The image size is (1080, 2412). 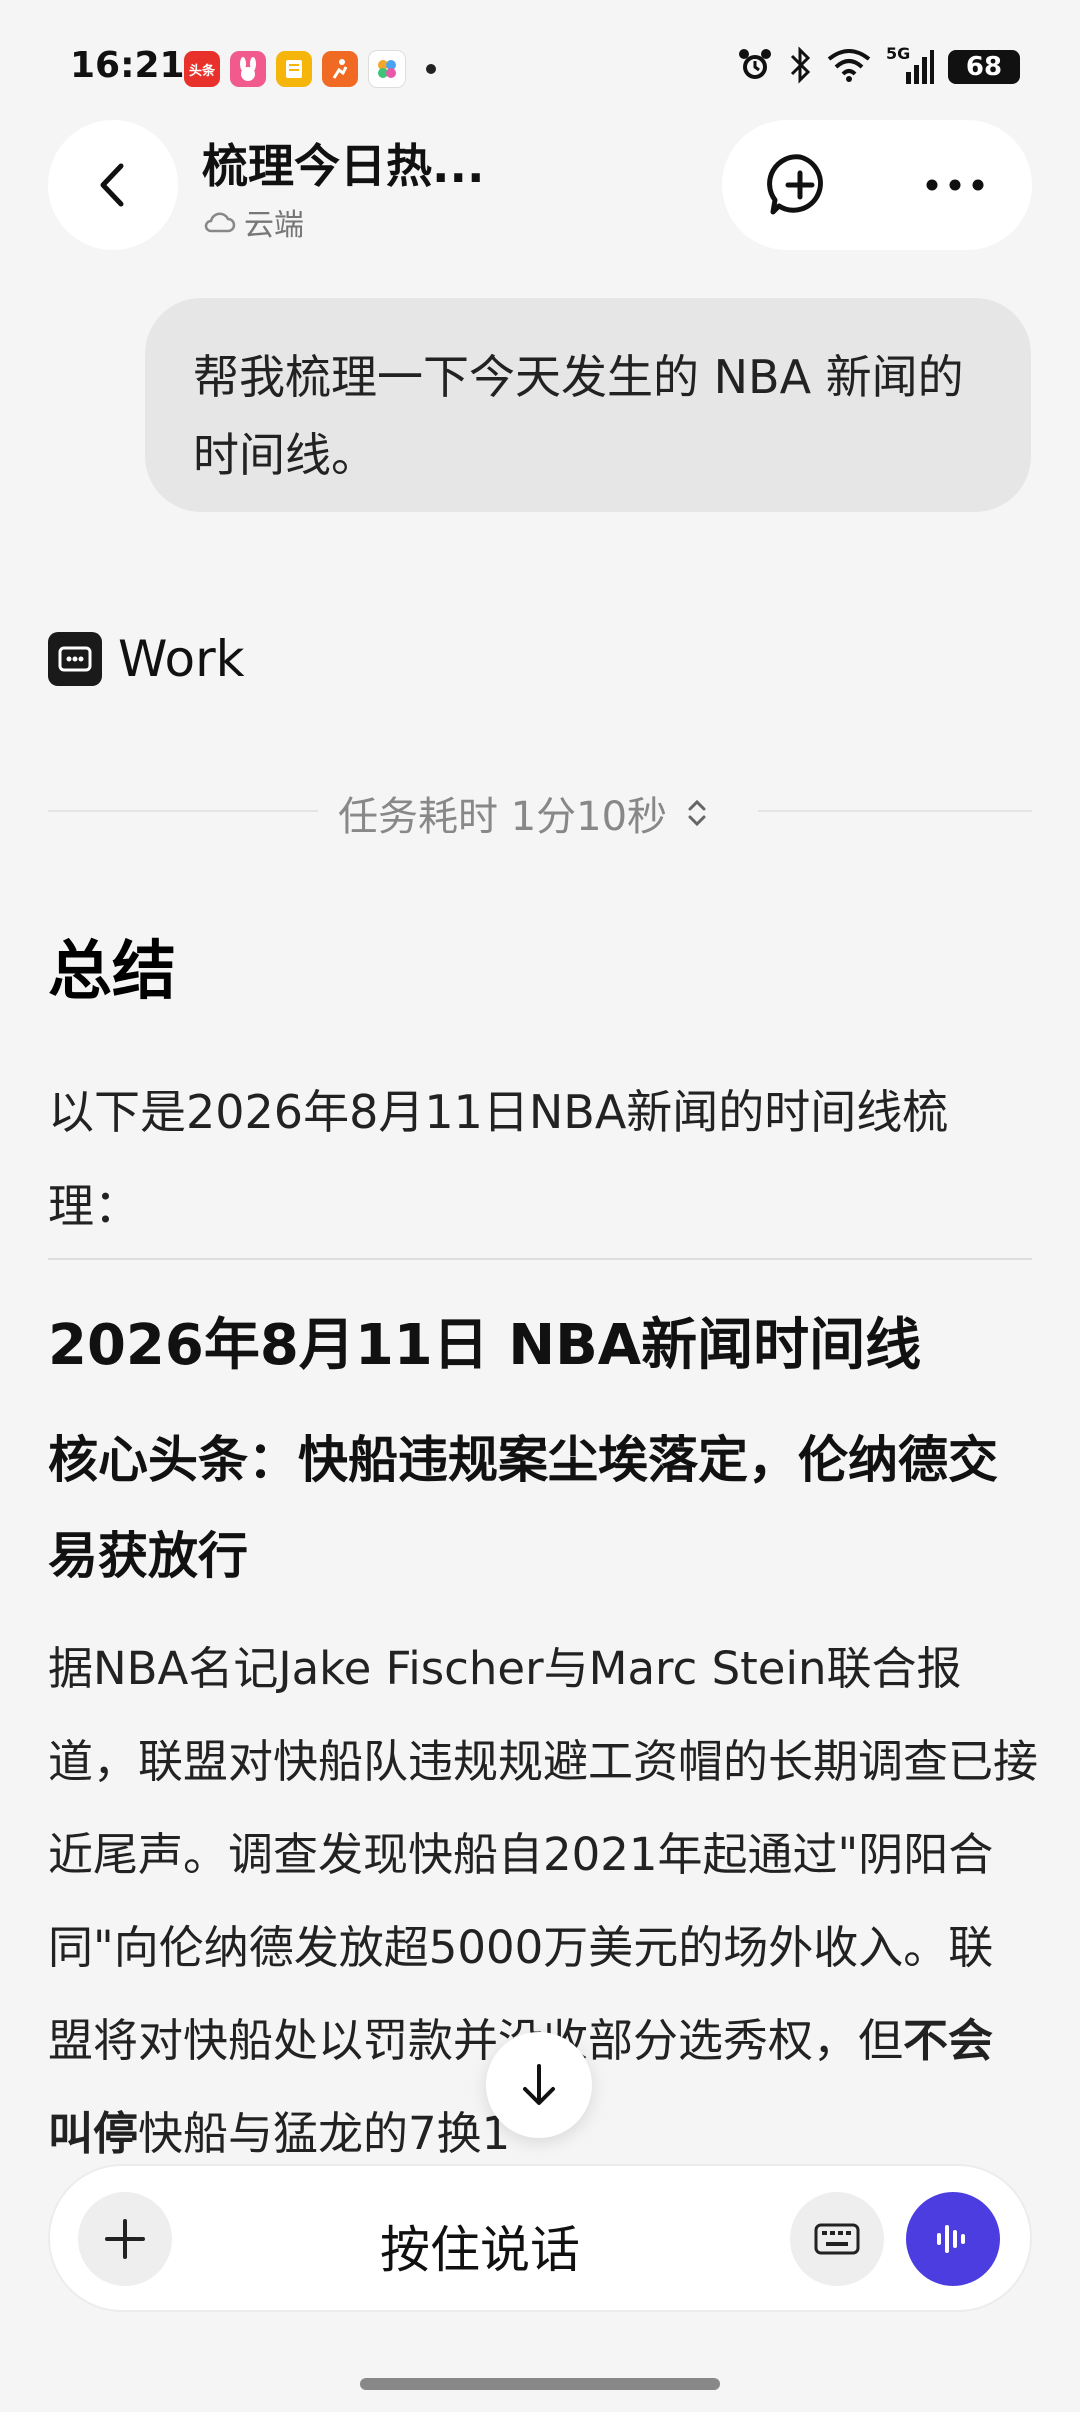 What do you see at coordinates (498, 1159) in the screenshot?
I see `intro-paragraph: 以下是2026年8月11日NBA新闻的时间线梳理：` at bounding box center [498, 1159].